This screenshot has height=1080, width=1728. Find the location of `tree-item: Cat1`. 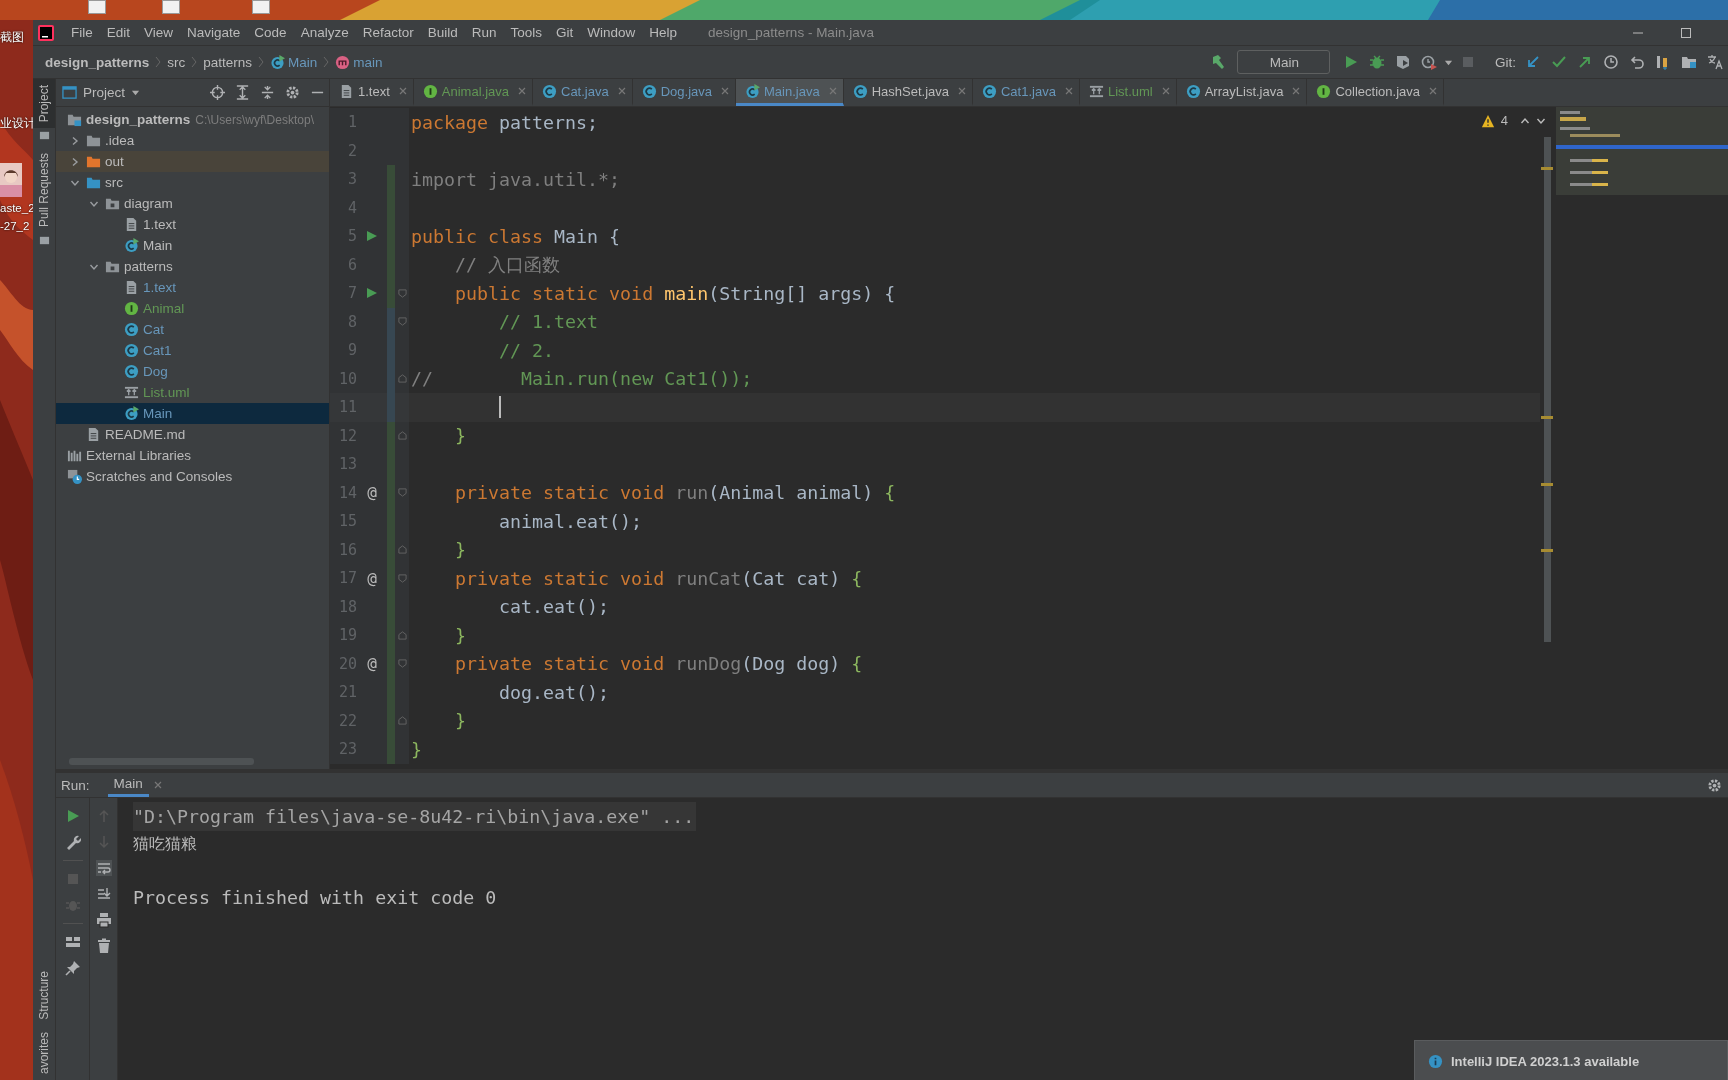

tree-item: Cat1 is located at coordinates (192, 350).